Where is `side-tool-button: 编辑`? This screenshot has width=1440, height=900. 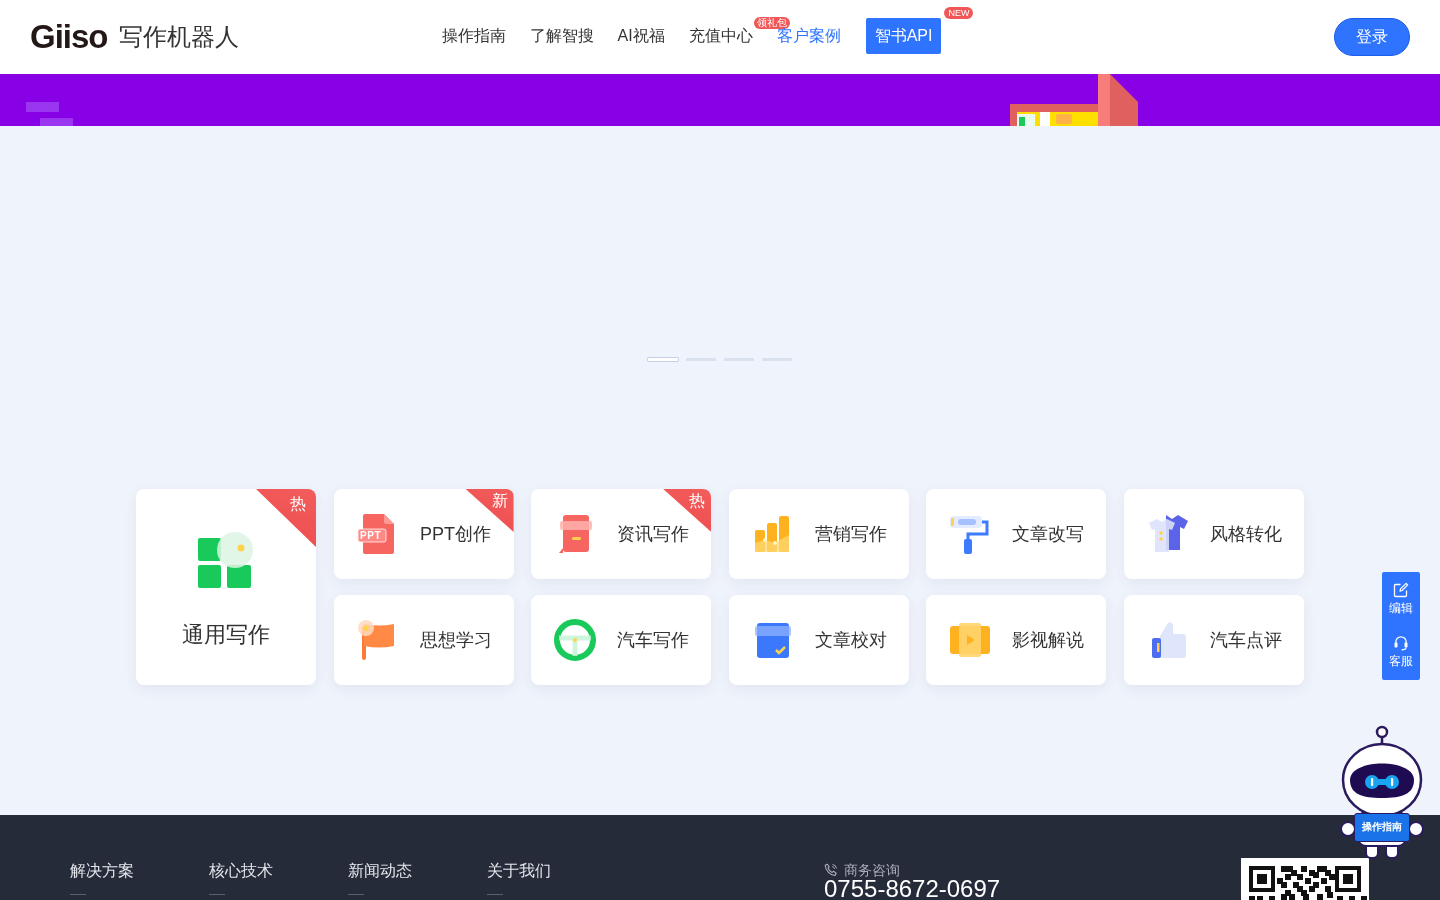
side-tool-button: 编辑 is located at coordinates (1401, 598).